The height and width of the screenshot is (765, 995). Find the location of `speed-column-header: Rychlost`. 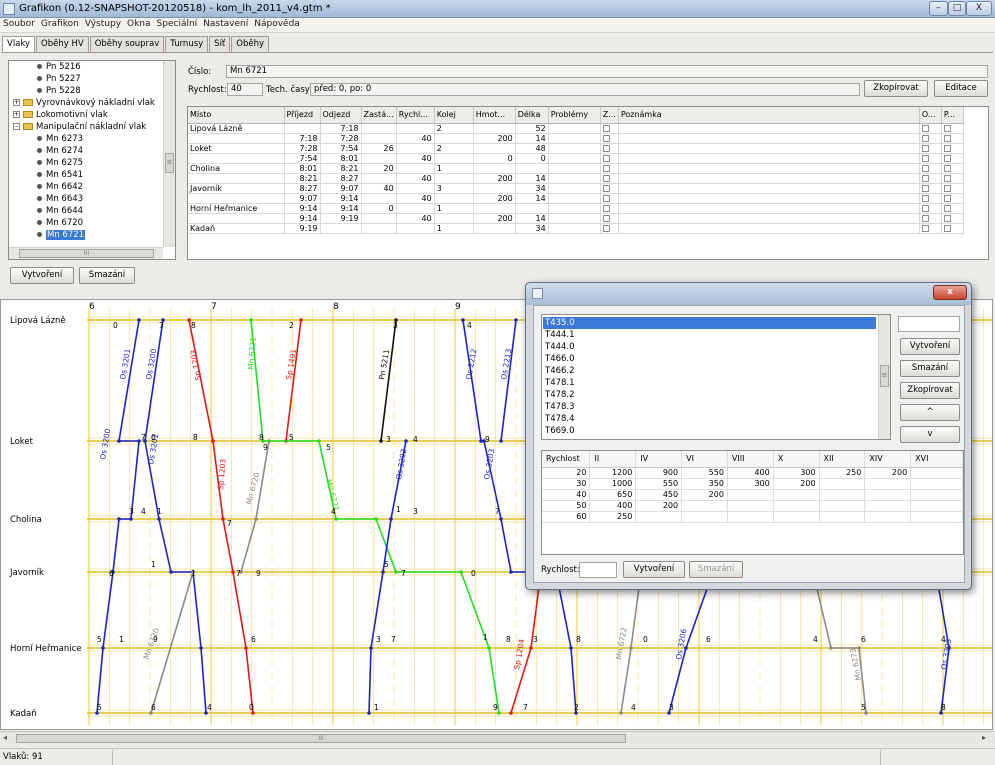

speed-column-header: Rychlost is located at coordinates (566, 459).